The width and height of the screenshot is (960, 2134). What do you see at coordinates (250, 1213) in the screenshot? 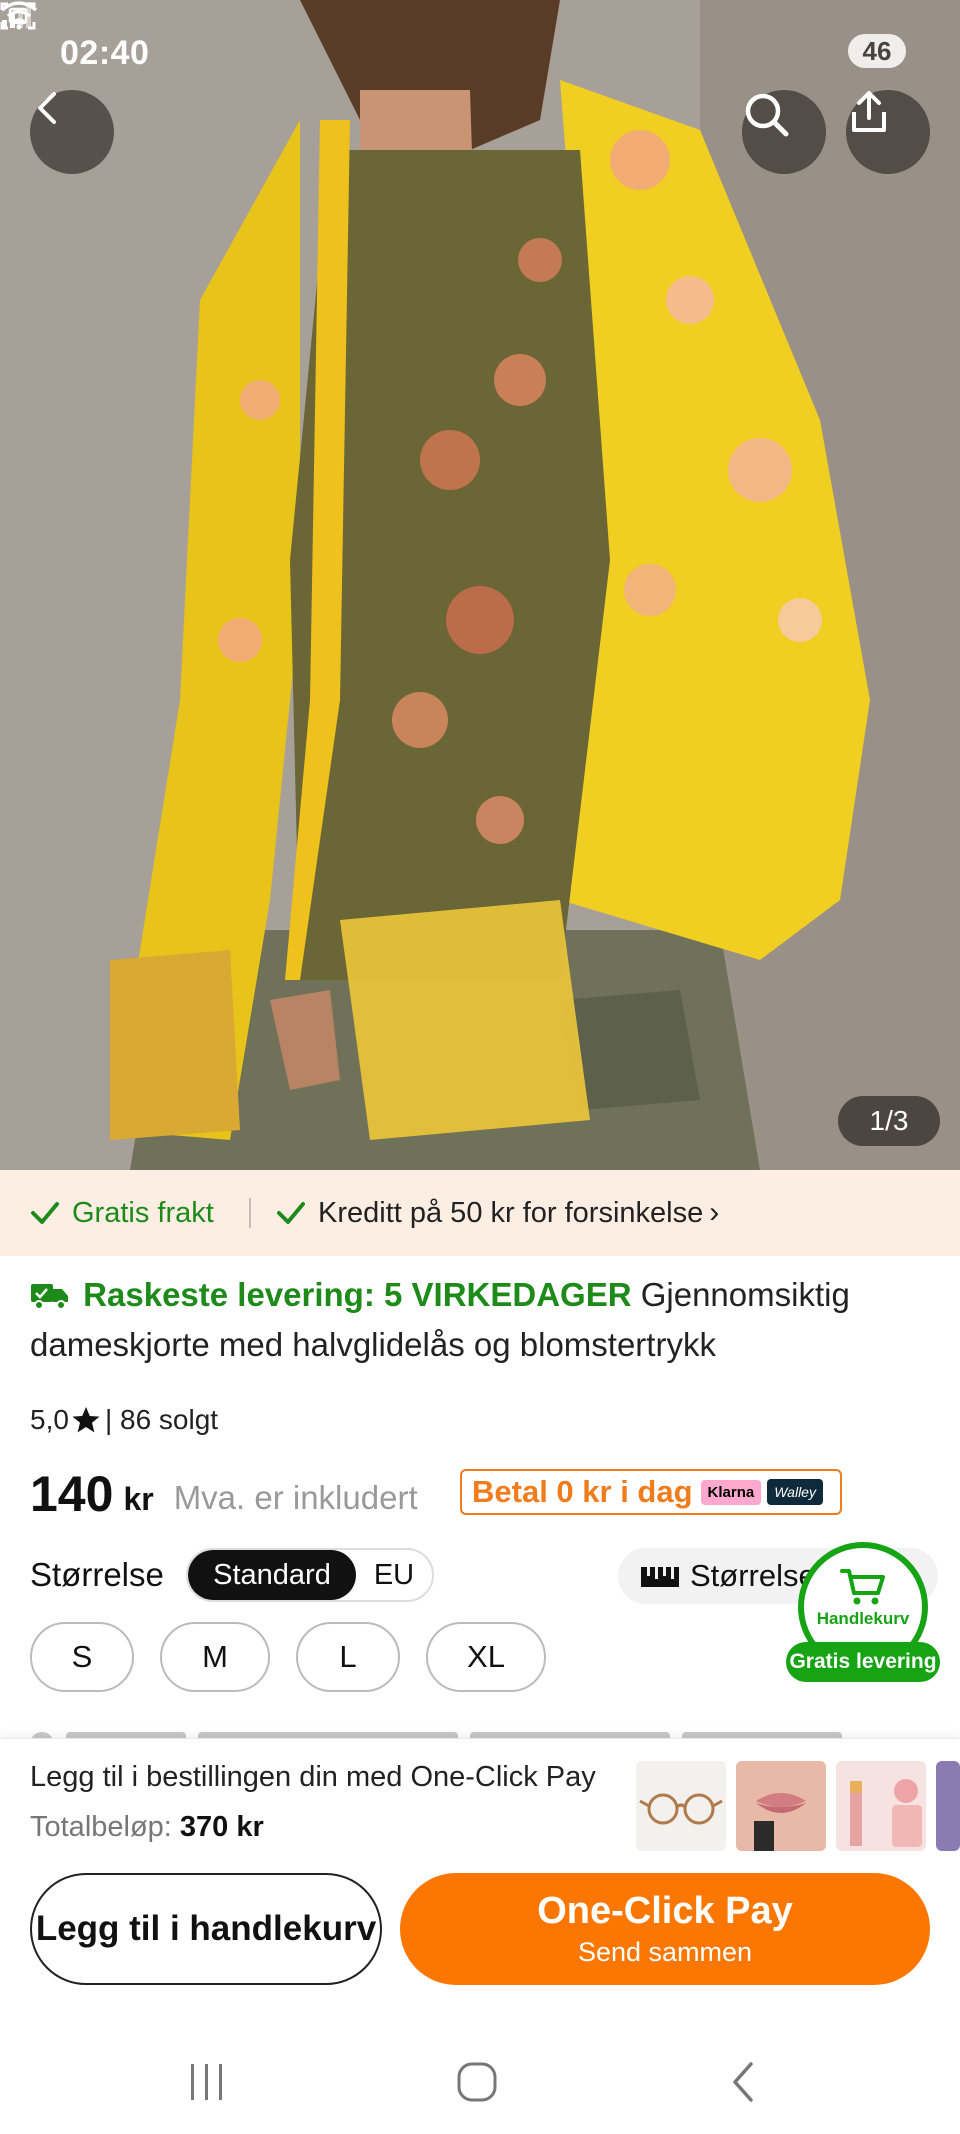
I see `promo-divider` at bounding box center [250, 1213].